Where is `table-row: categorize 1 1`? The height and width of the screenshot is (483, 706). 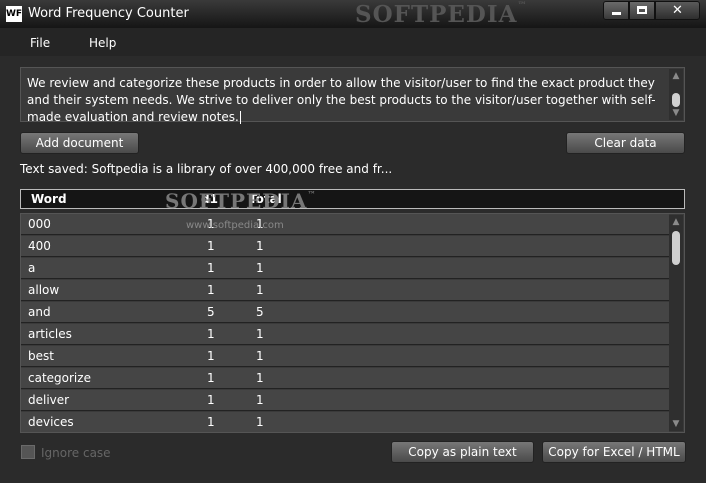
table-row: categorize 1 1 is located at coordinates (345, 378).